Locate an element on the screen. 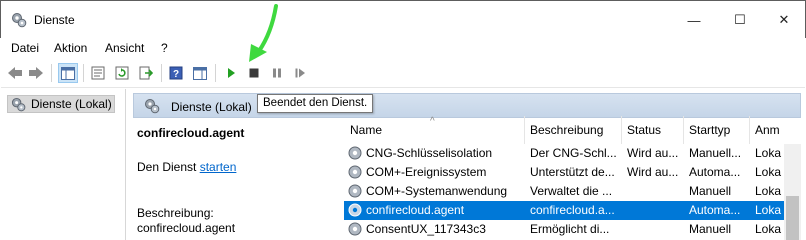  service-name: confirecloud.agent is located at coordinates (415, 210).